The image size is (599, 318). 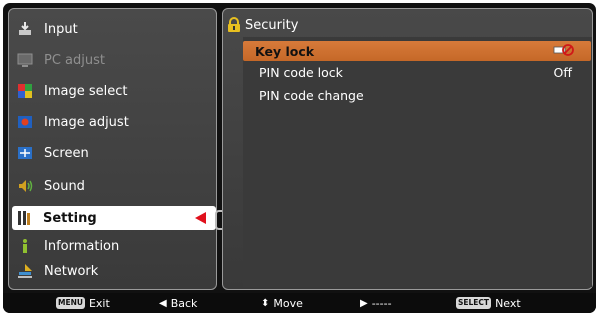 I want to click on menu-item-setting: Setting, so click(x=114, y=218).